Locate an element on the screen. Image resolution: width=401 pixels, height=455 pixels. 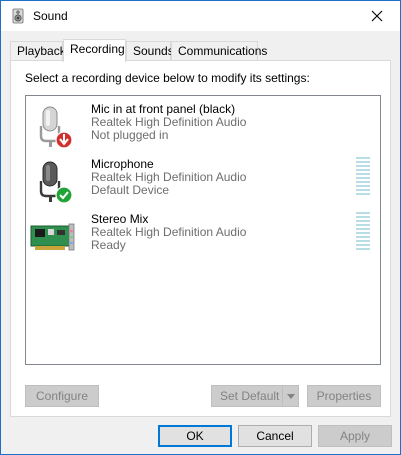
device-name: Mic in at front panel (black) is located at coordinates (163, 109).